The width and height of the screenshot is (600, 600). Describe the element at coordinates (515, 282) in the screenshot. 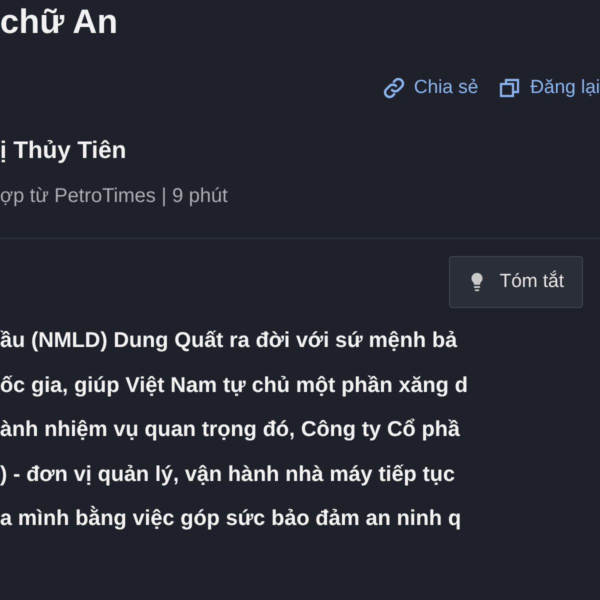

I see `summary-button: Tóm tắt` at that location.